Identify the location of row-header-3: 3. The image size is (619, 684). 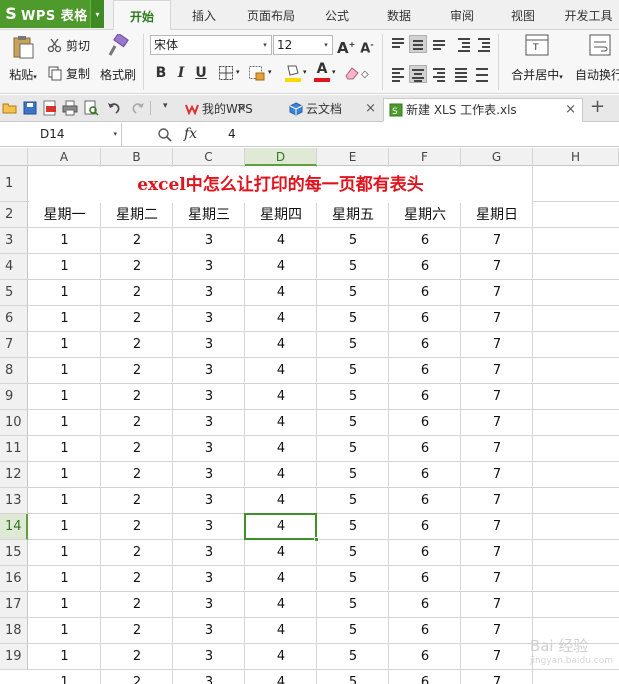
(14, 241).